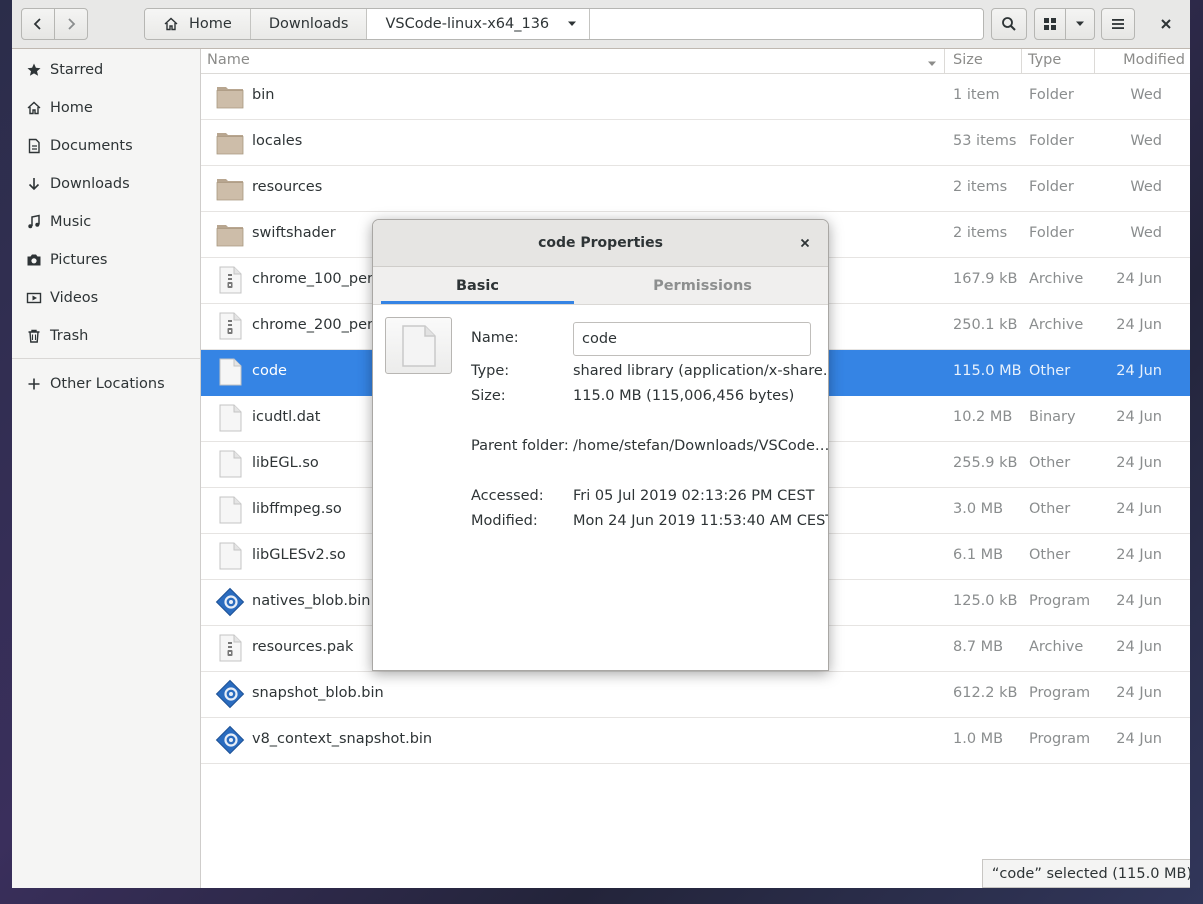 This screenshot has width=1203, height=904. Describe the element at coordinates (985, 141) in the screenshot. I see `file-size: 53 items` at that location.